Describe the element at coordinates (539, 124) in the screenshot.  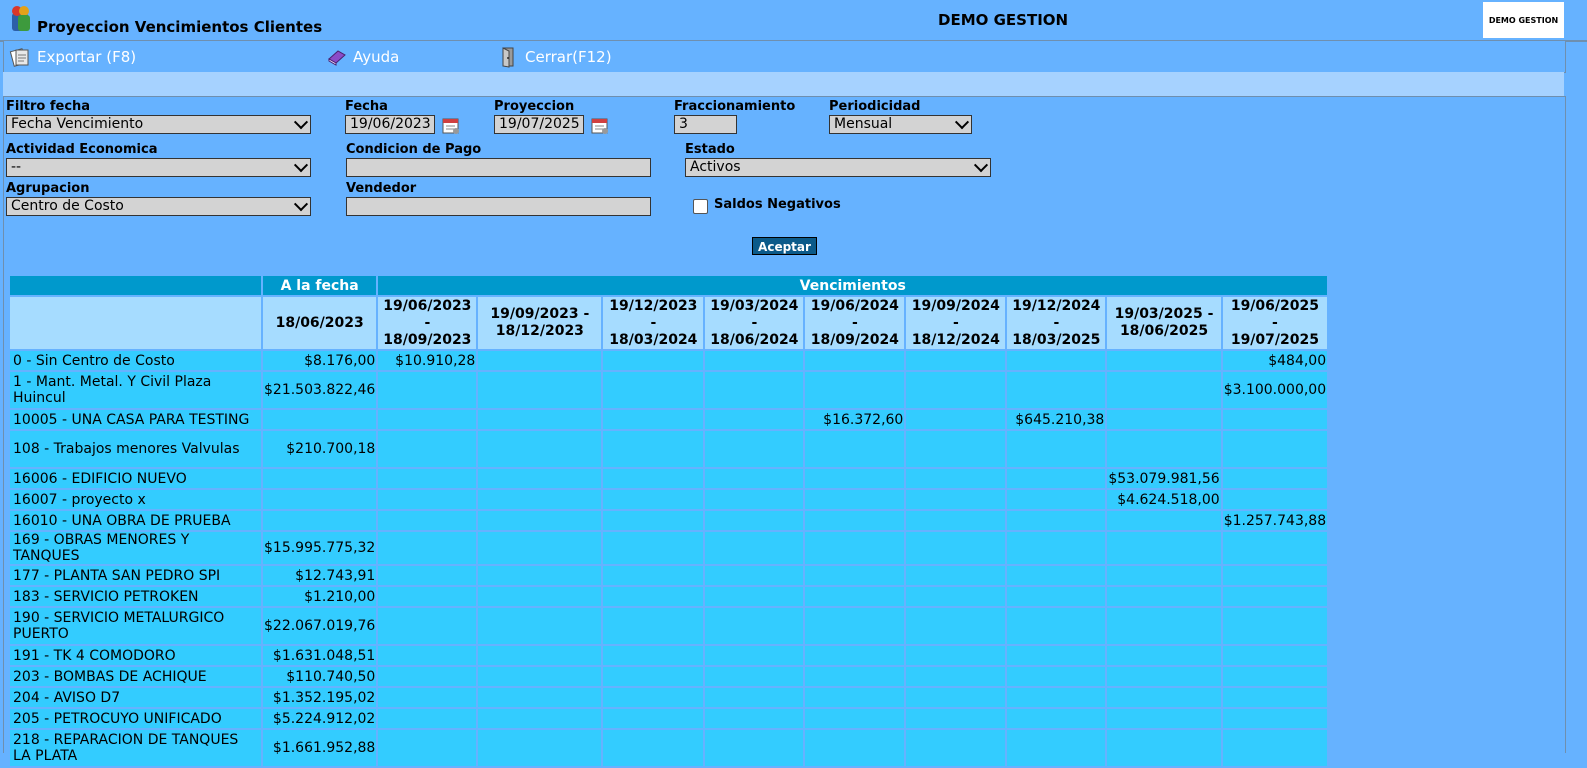
I see `proyeccion-input: 19/07/2025` at that location.